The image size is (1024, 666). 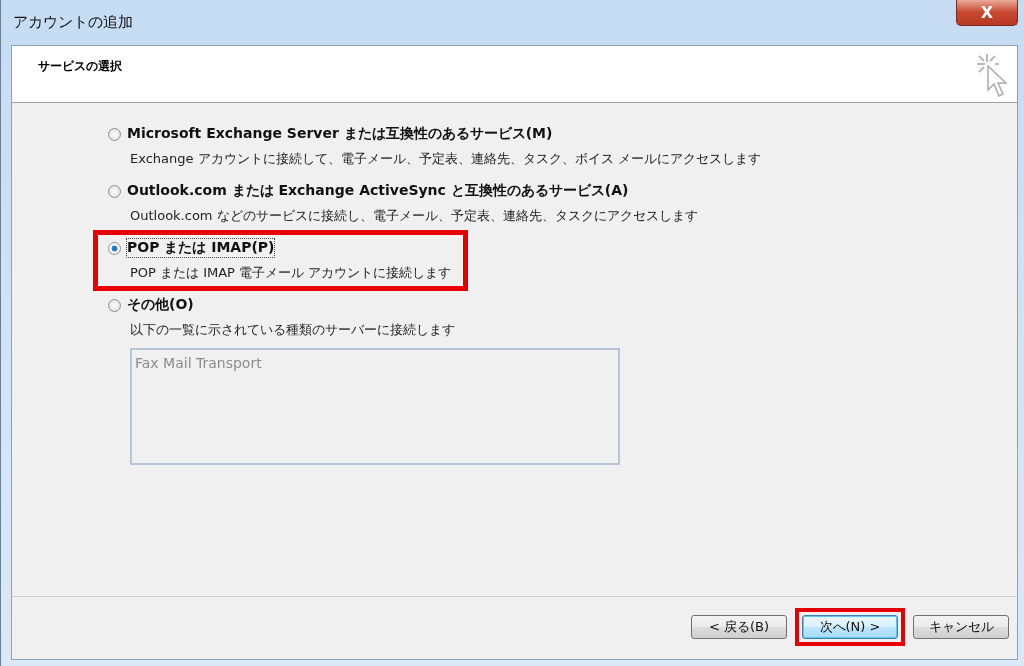 What do you see at coordinates (73, 22) in the screenshot?
I see `window-title: アカウントの追加` at bounding box center [73, 22].